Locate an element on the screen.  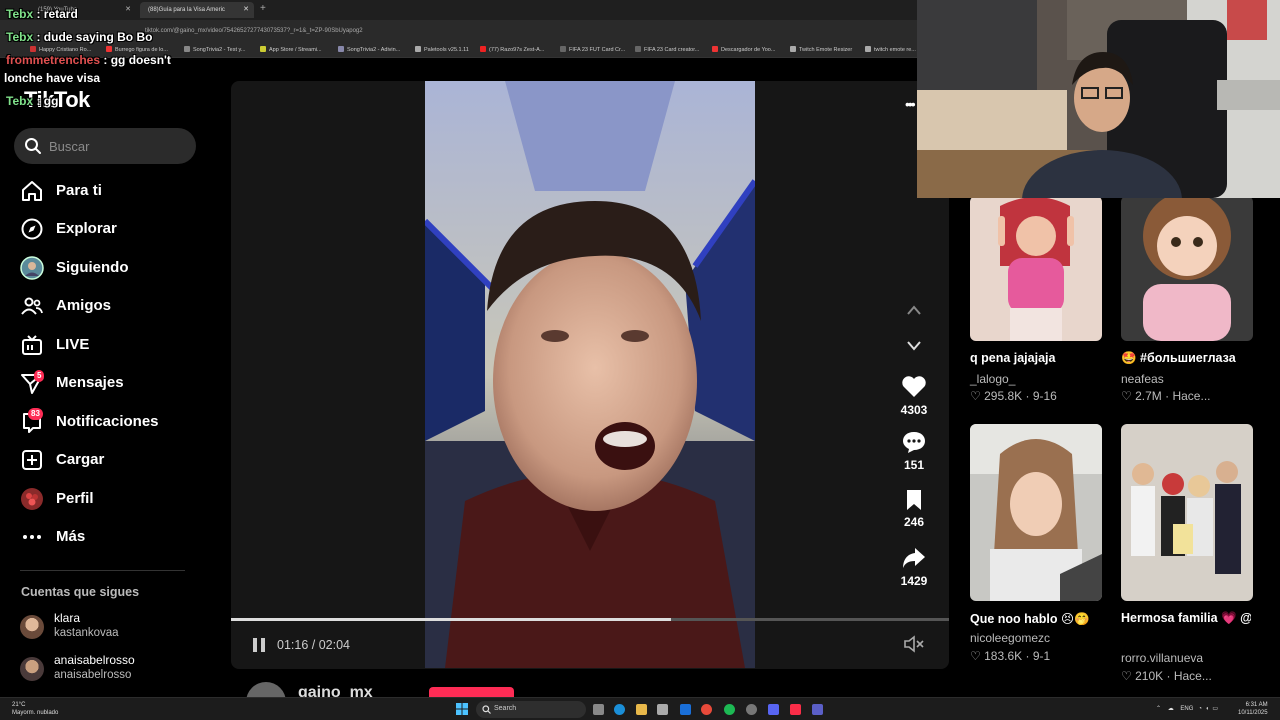
wifi-icon: ◔ is located at coordinates (1200, 709).